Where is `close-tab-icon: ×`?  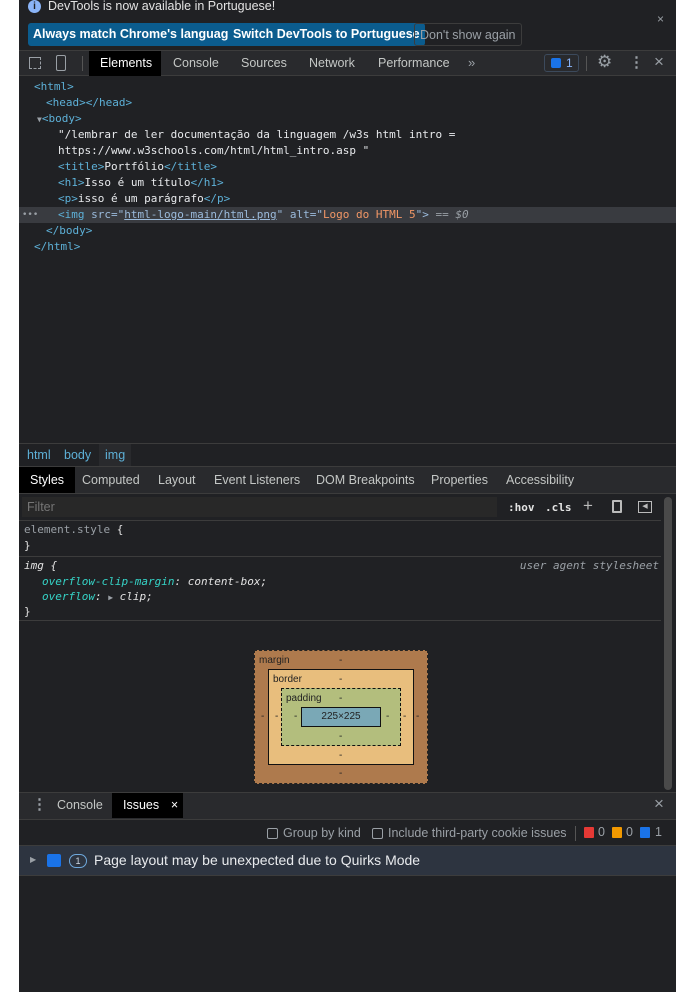 close-tab-icon: × is located at coordinates (174, 805).